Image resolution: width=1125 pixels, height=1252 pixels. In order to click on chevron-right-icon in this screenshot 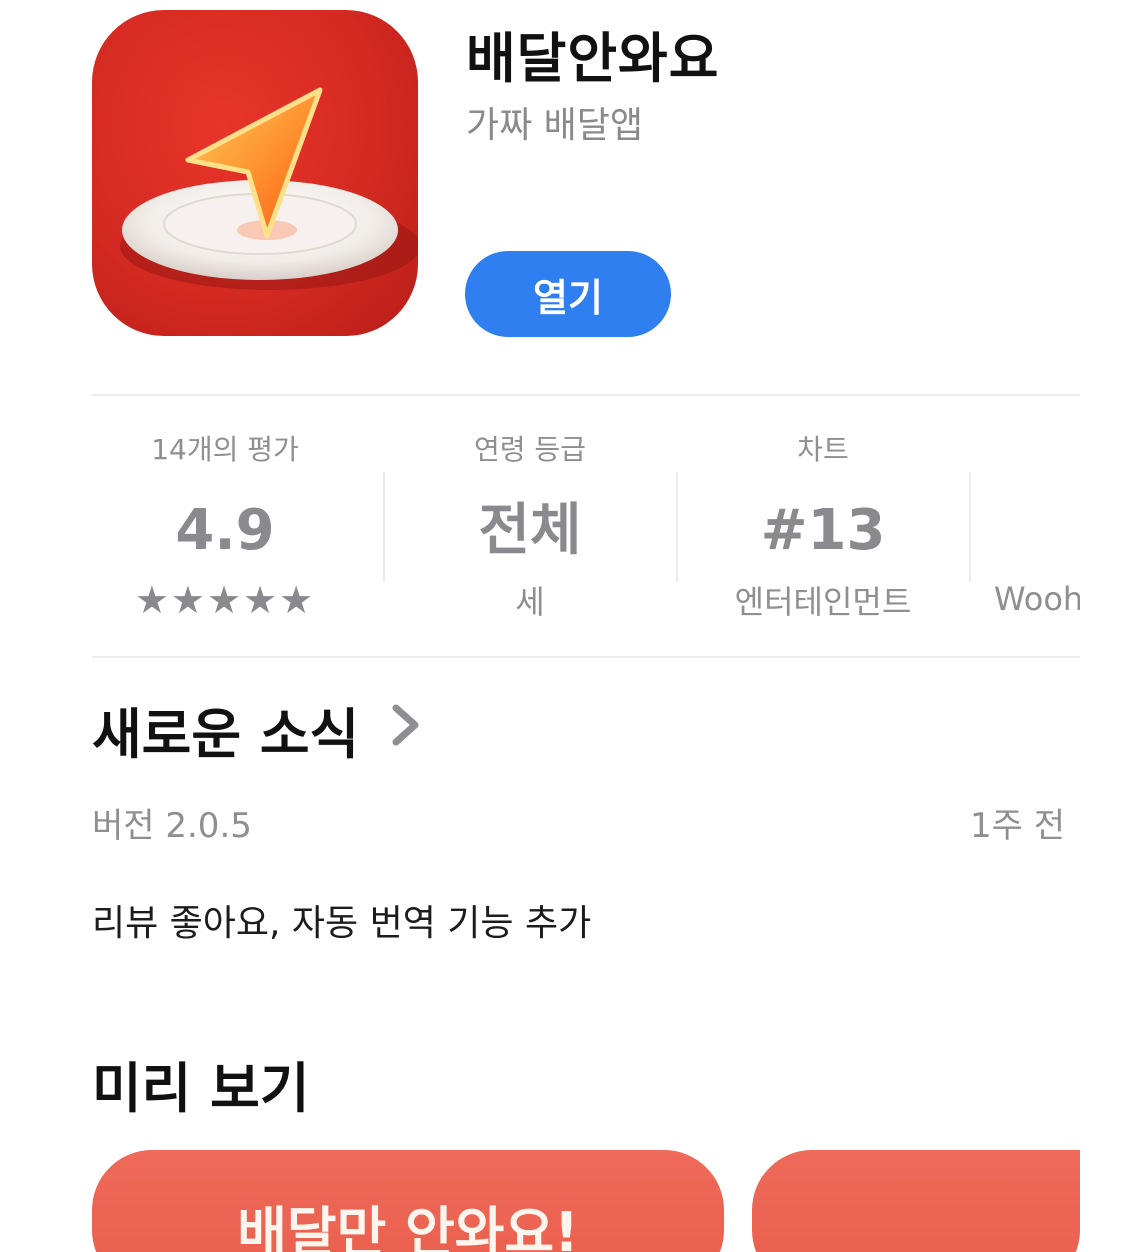, I will do `click(406, 725)`.